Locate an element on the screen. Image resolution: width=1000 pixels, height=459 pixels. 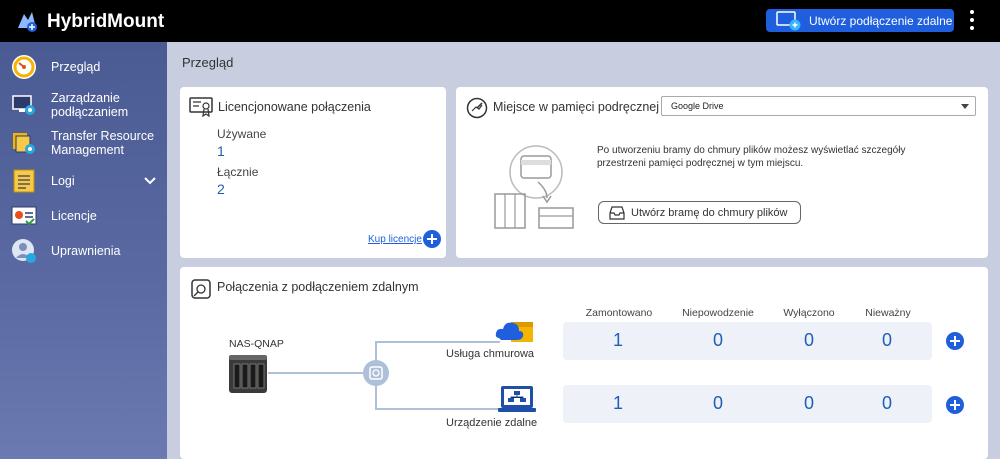
sidebar-item-transfer-resource: Transfer Resource Management is located at coordinates (83, 143).